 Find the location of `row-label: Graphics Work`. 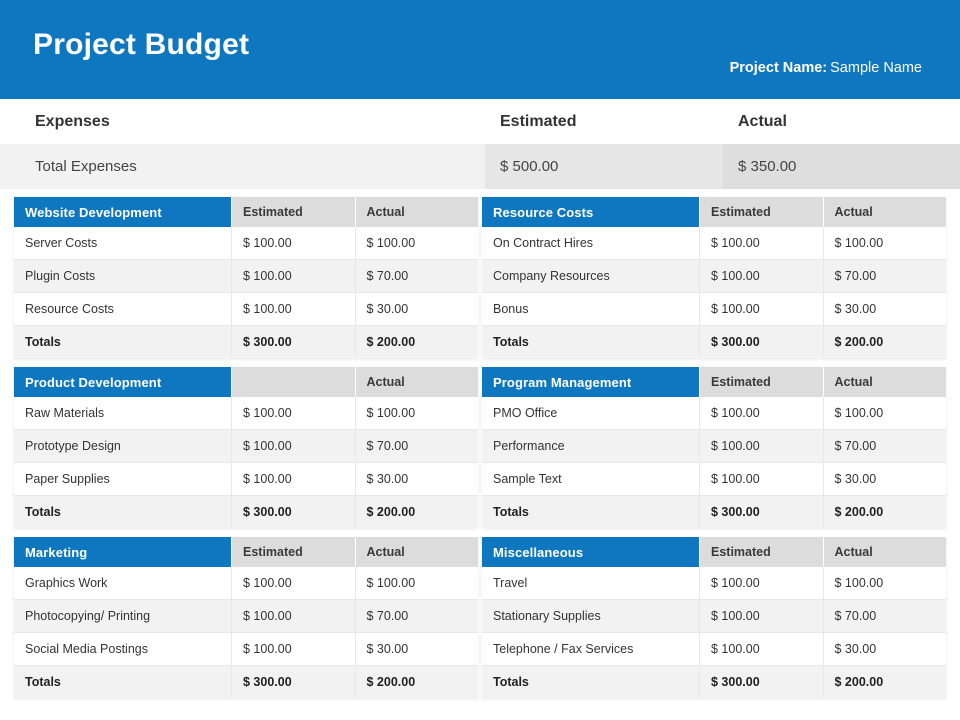

row-label: Graphics Work is located at coordinates (66, 583).